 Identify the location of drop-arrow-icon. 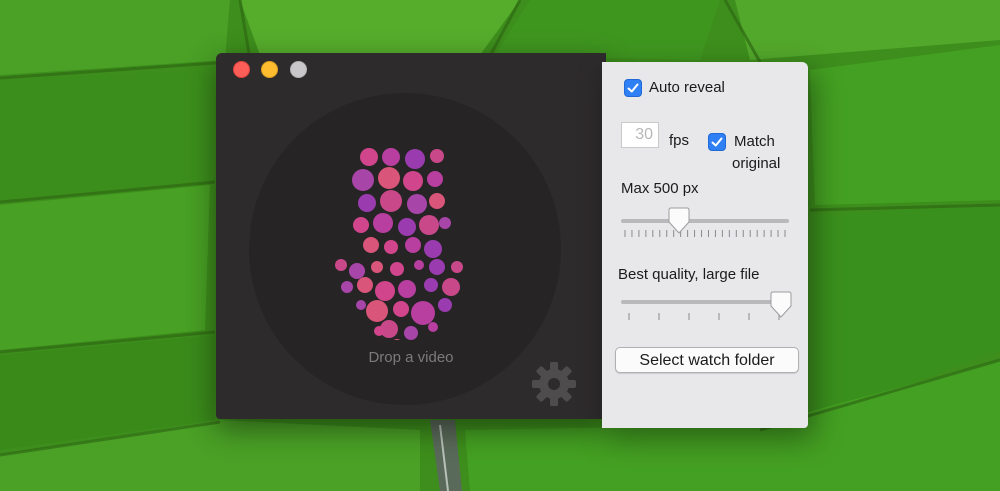
(399, 244).